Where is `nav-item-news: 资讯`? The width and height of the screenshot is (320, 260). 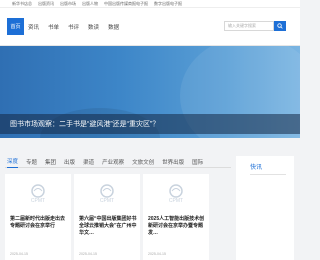 nav-item-news: 资讯 is located at coordinates (33, 27).